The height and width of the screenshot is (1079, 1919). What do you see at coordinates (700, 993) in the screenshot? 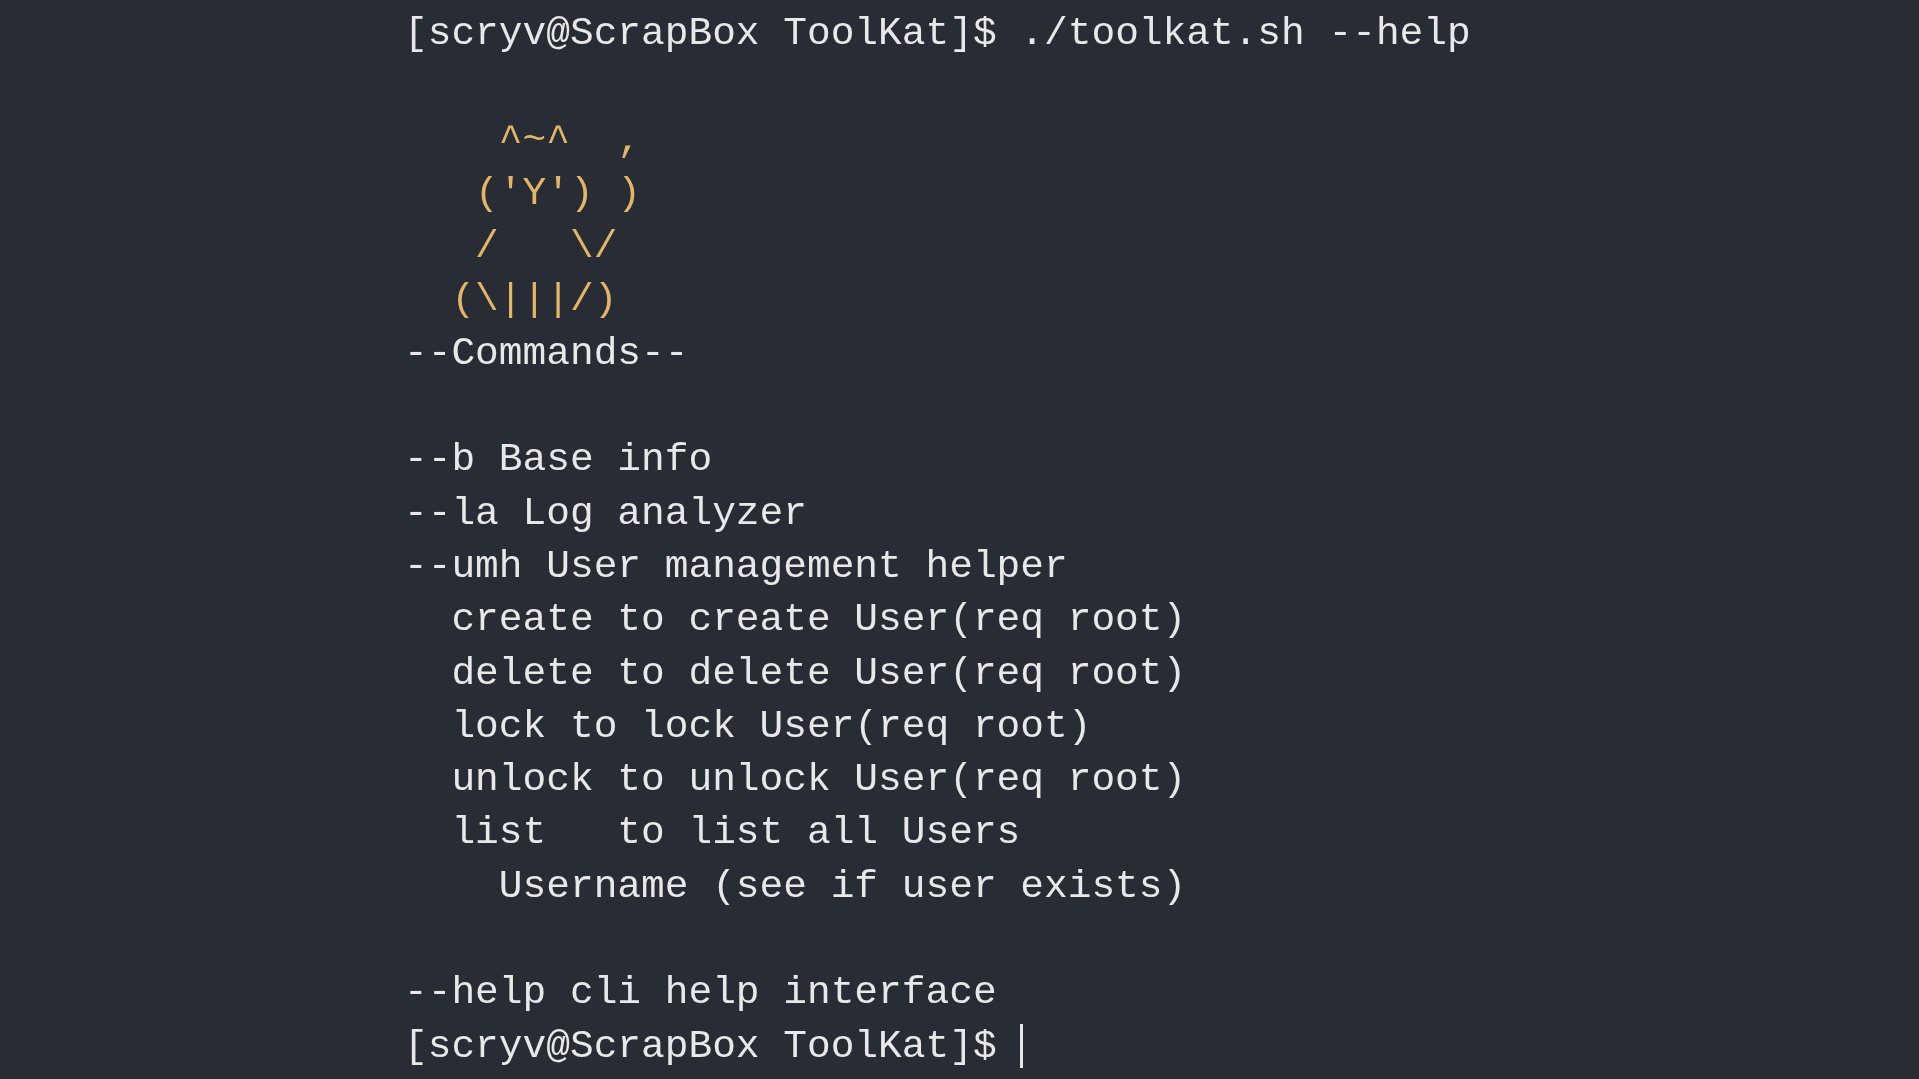
I see `output-line: --help cli help interface` at bounding box center [700, 993].